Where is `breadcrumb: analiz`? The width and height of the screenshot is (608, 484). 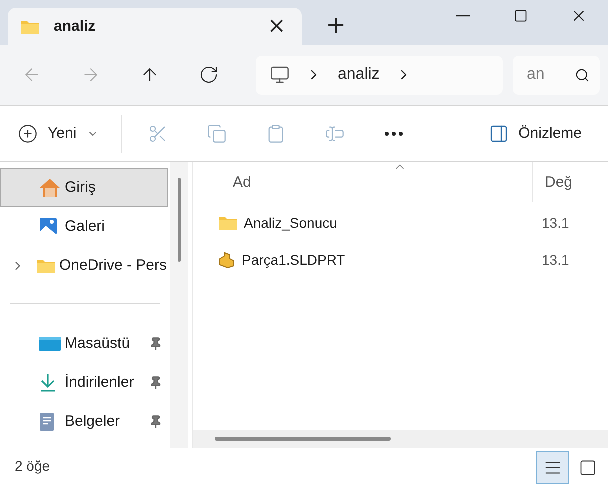 breadcrumb: analiz is located at coordinates (359, 75).